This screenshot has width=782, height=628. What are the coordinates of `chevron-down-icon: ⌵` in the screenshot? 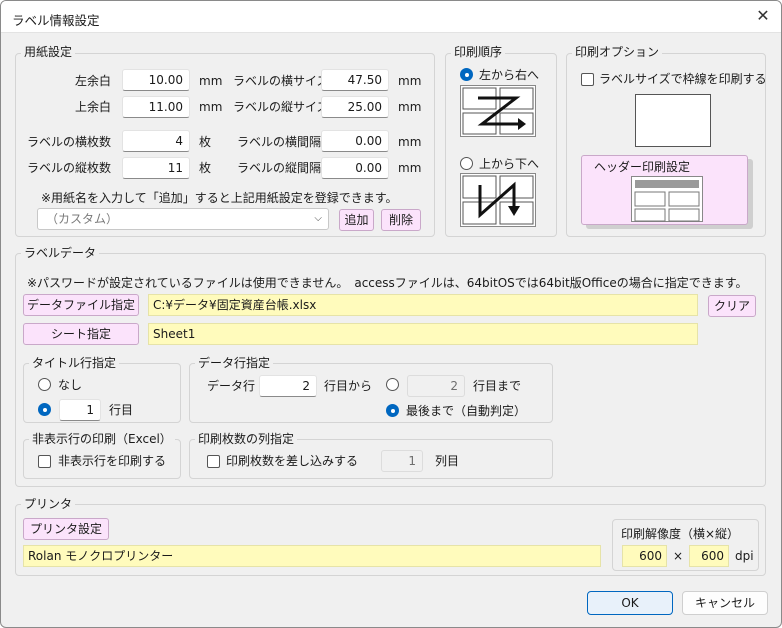 It's located at (318, 218).